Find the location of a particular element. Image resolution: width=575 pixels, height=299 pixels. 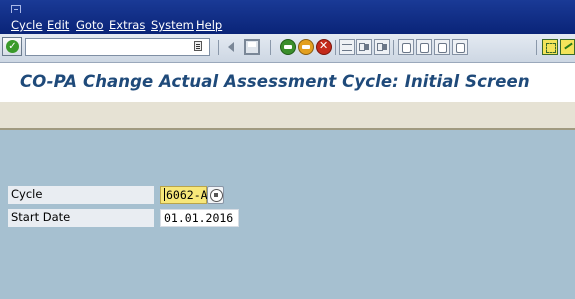

command-field is located at coordinates (117, 47).